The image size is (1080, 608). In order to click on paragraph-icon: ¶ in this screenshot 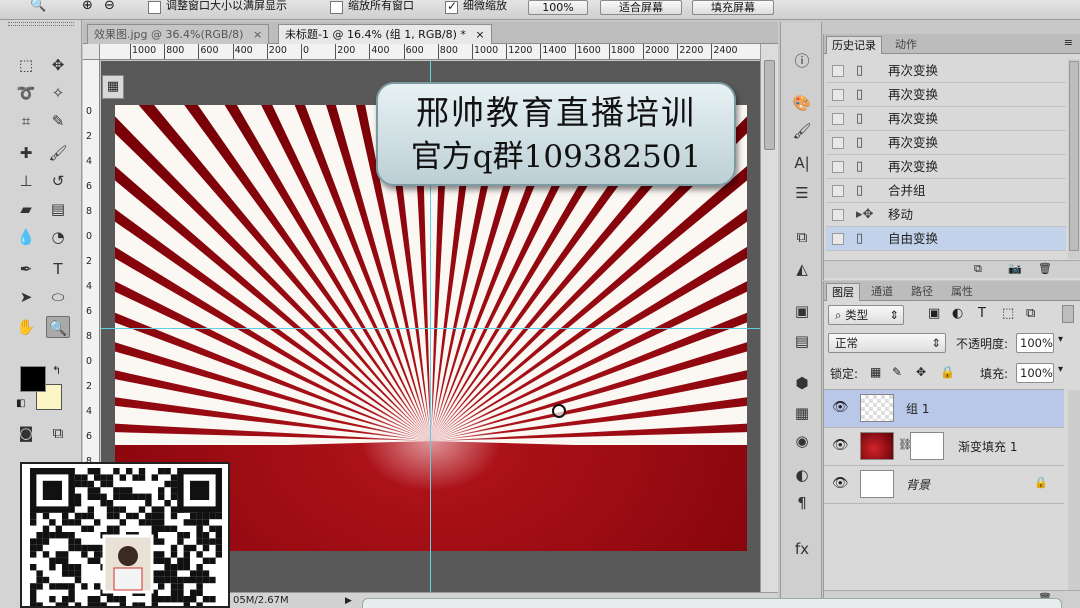, I will do `click(802, 503)`.